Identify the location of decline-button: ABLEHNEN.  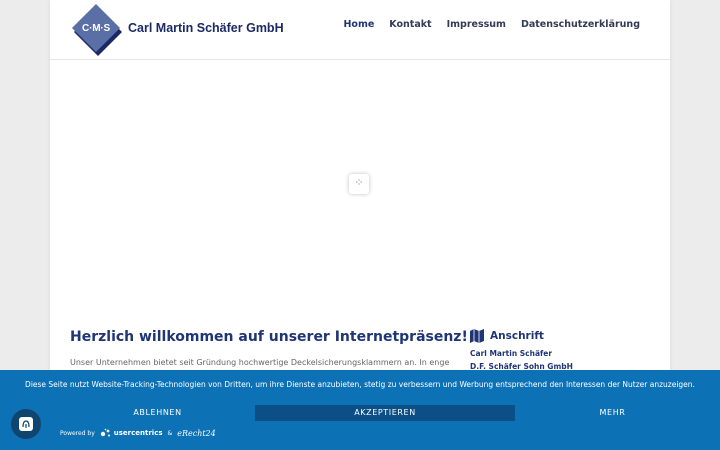
(157, 413).